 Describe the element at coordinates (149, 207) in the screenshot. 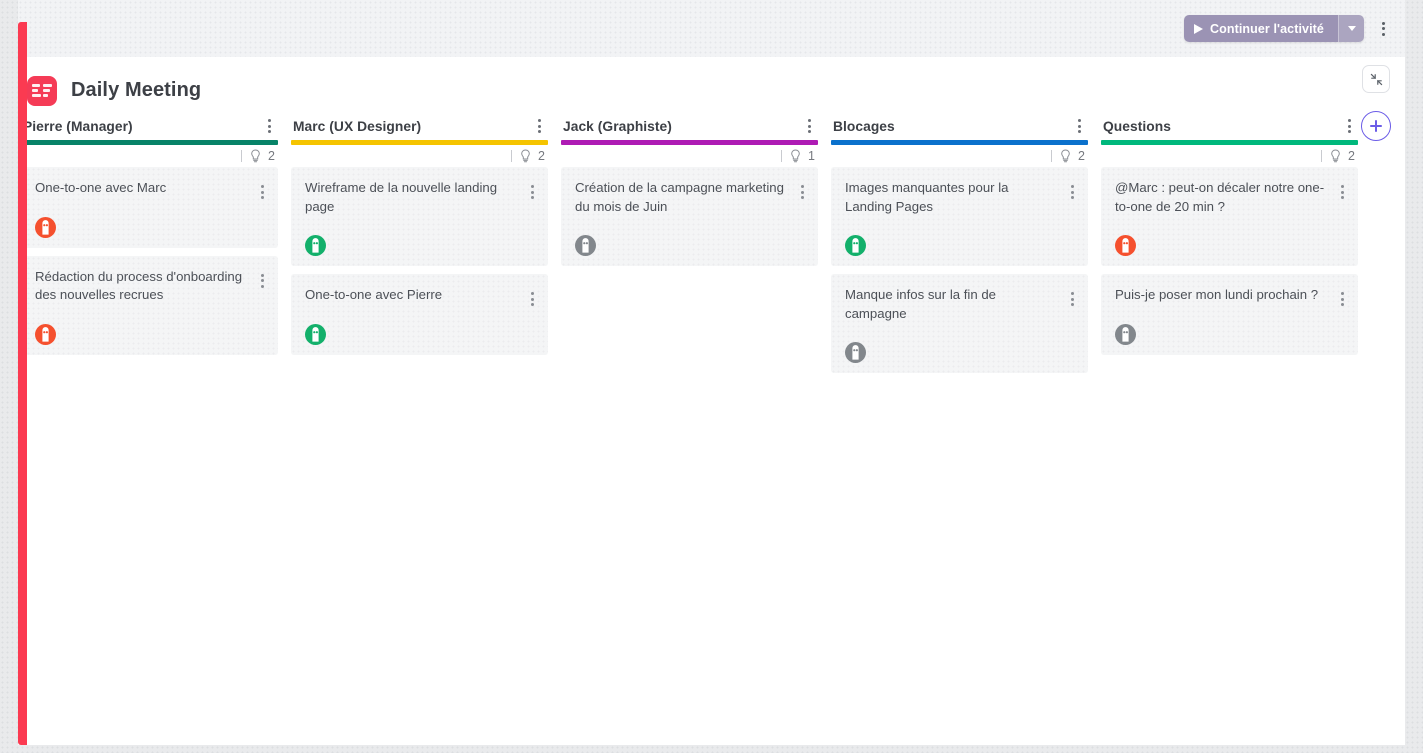

I see `board-card: One-to-one avec Marc` at that location.